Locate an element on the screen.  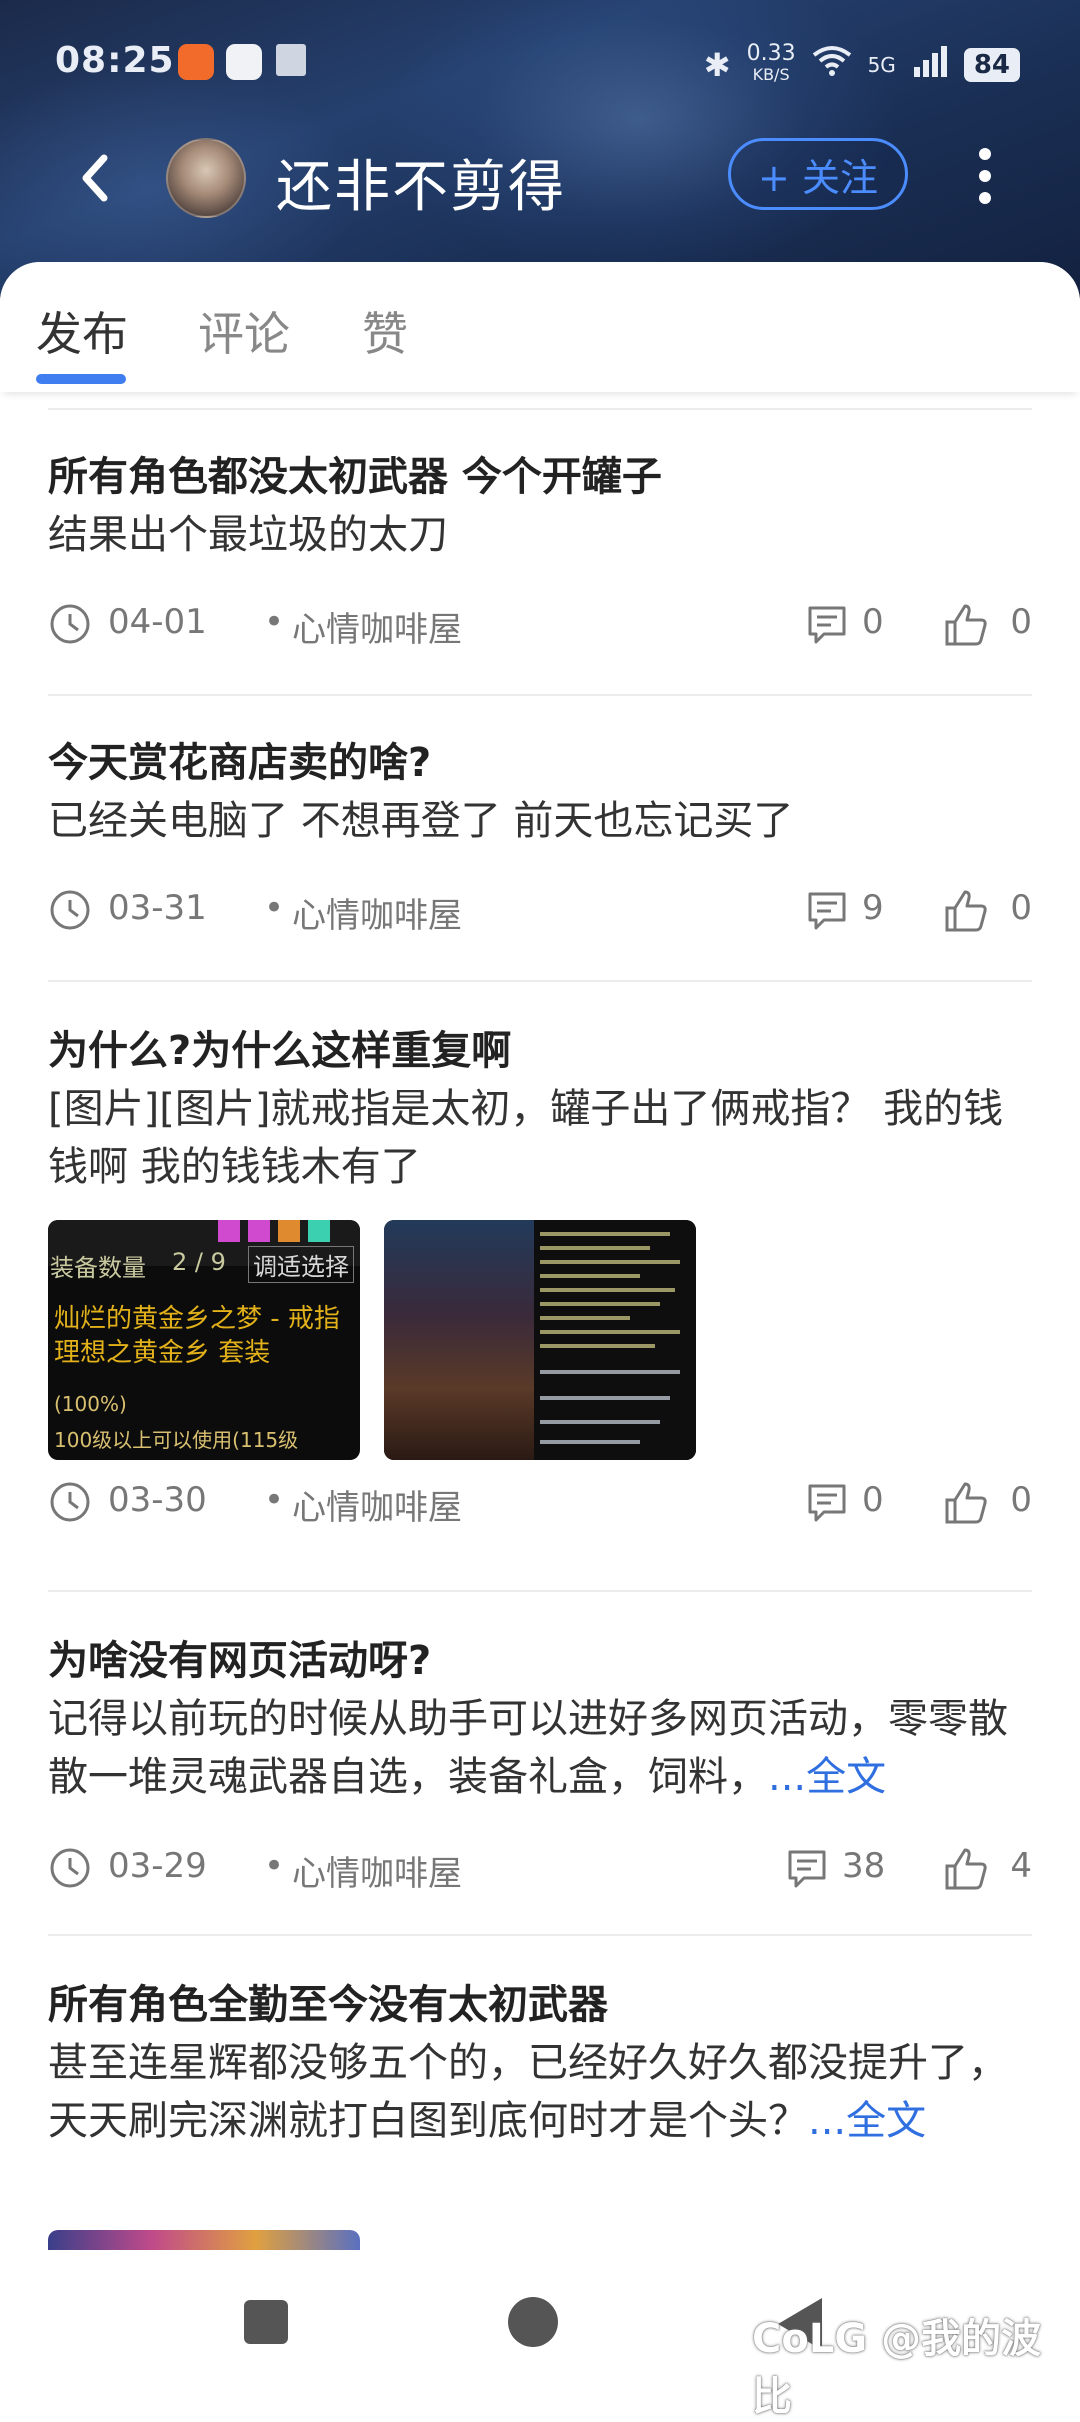
post-date: 03-30 is located at coordinates (157, 1500).